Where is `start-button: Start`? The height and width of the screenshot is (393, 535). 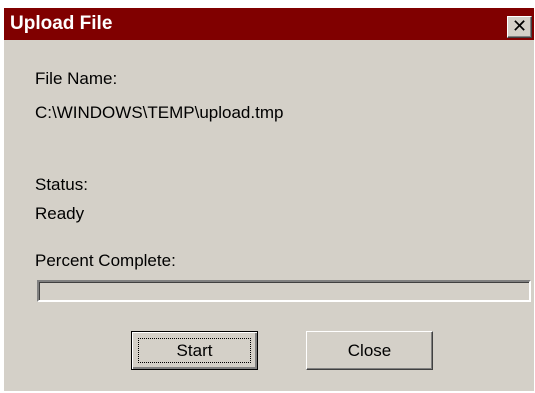
start-button: Start is located at coordinates (194, 350).